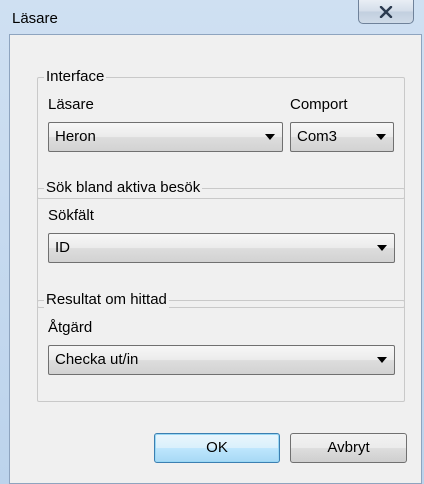  I want to click on comport-label: Comport, so click(319, 104).